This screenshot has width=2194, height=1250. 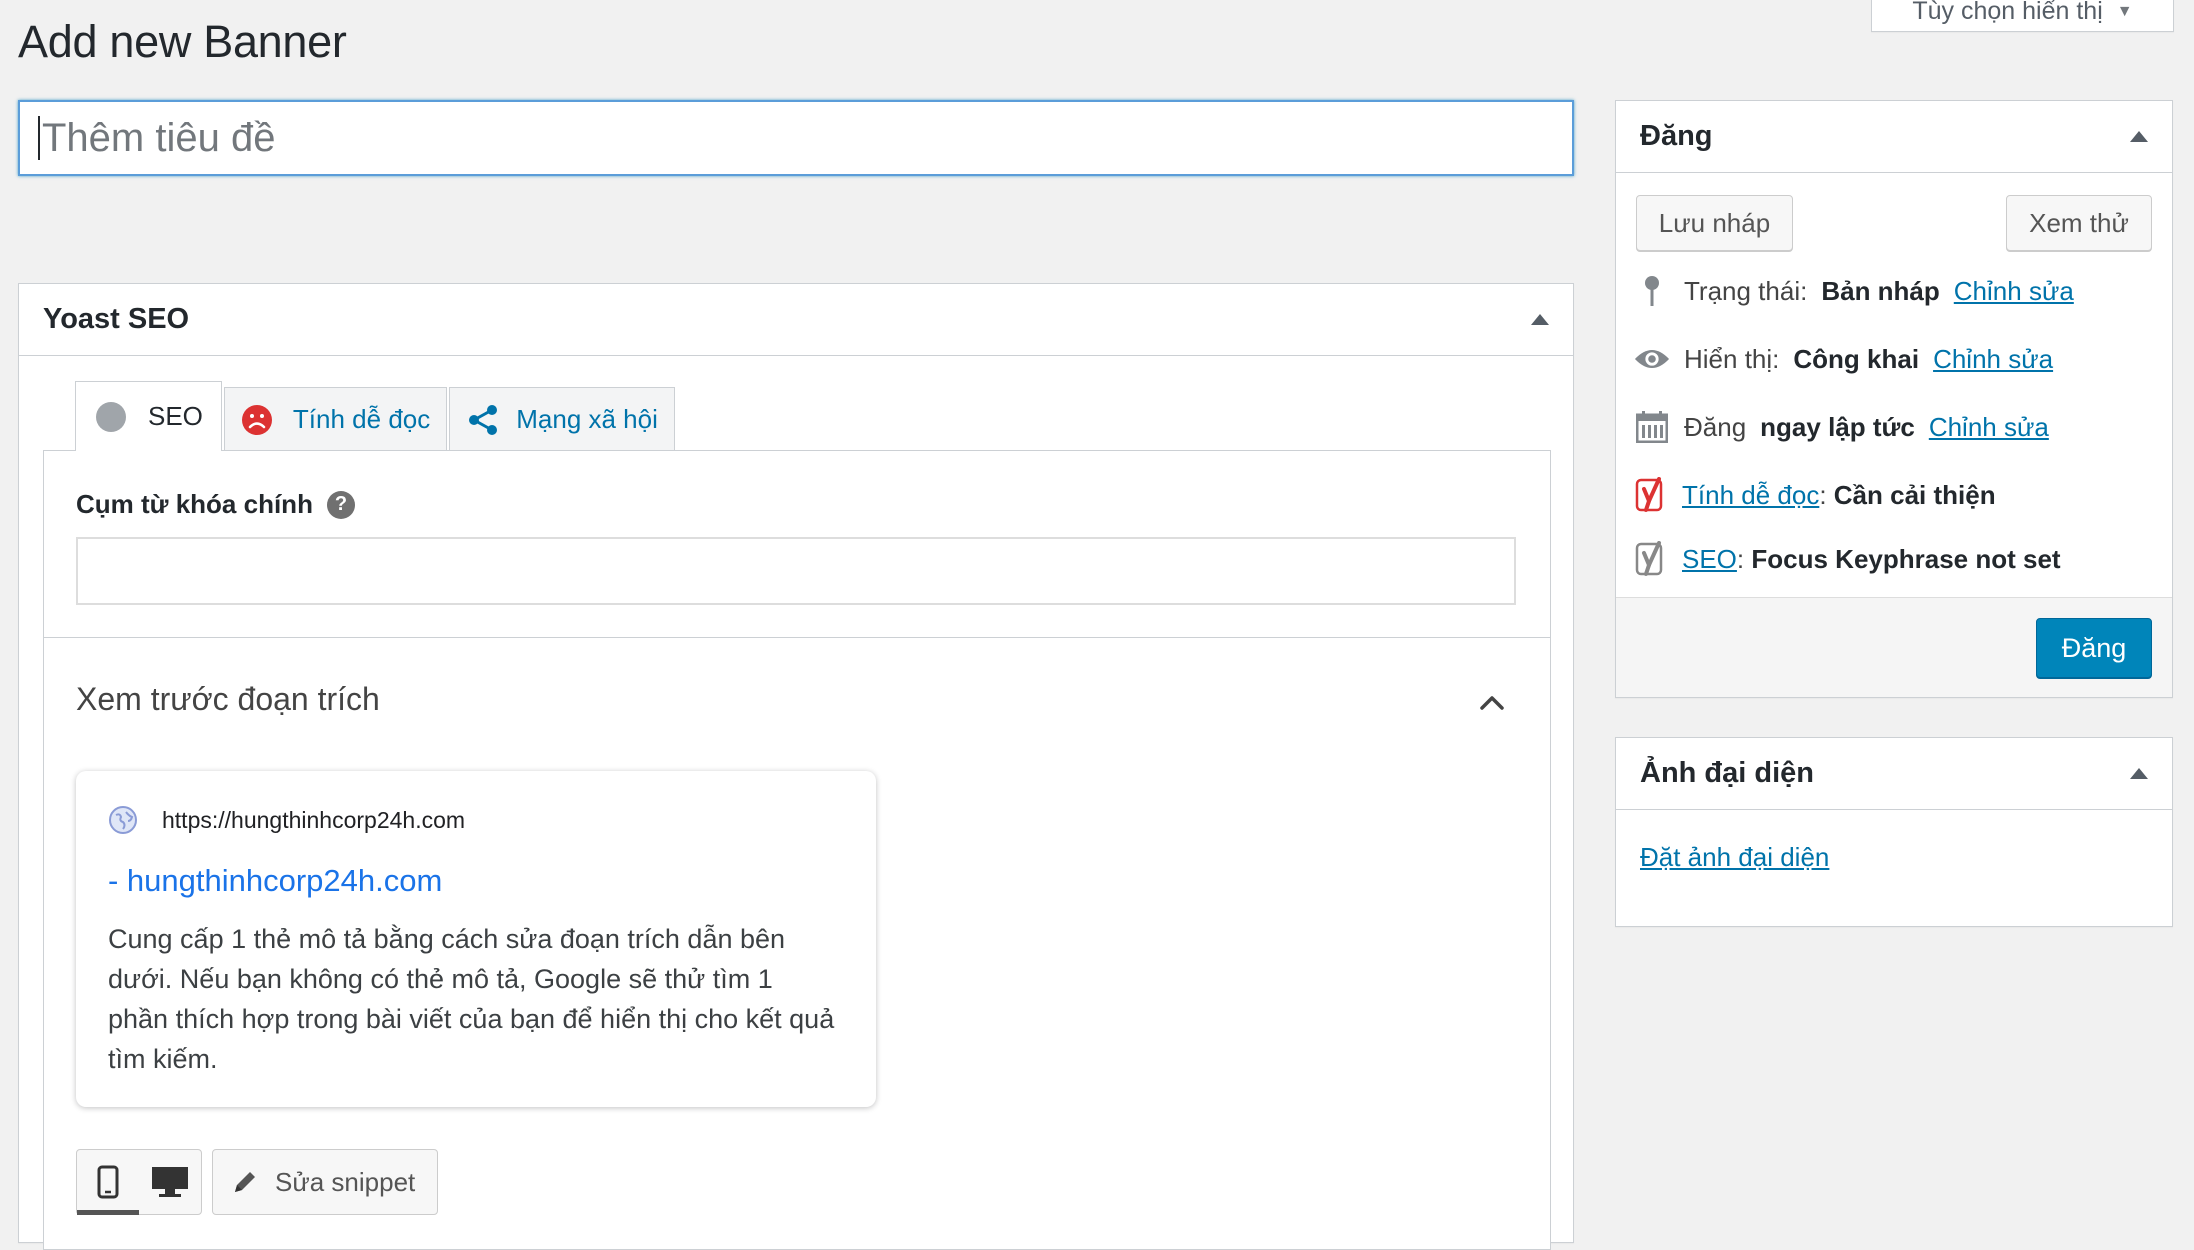 I want to click on tab-readability-label: Tính dễ đọc, so click(x=361, y=419).